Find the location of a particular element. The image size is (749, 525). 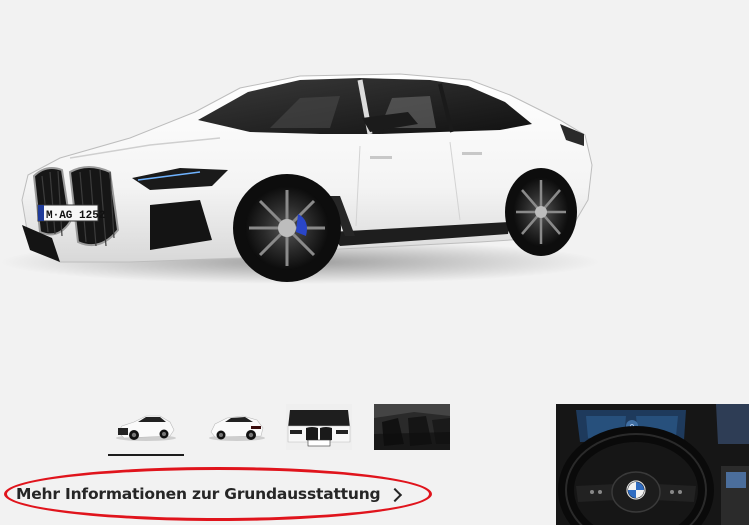

thumbnail-interior-seats is located at coordinates (412, 427).